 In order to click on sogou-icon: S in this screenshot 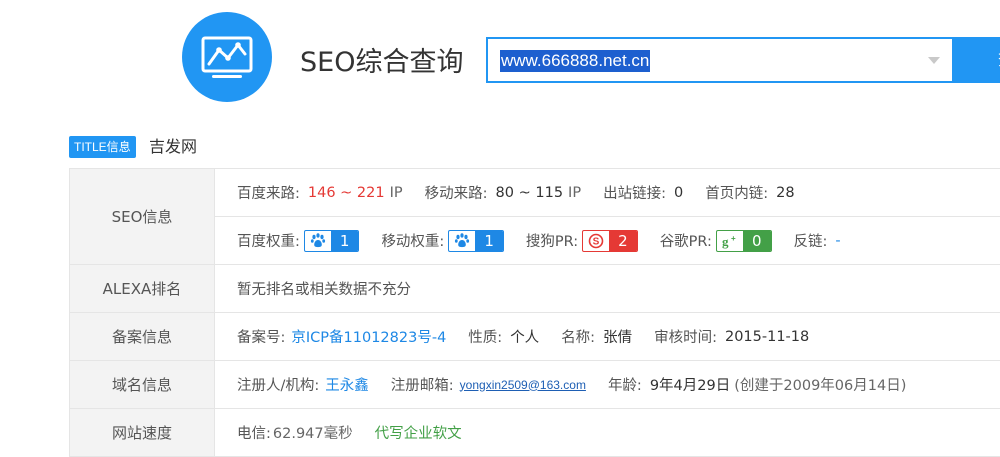, I will do `click(596, 241)`.